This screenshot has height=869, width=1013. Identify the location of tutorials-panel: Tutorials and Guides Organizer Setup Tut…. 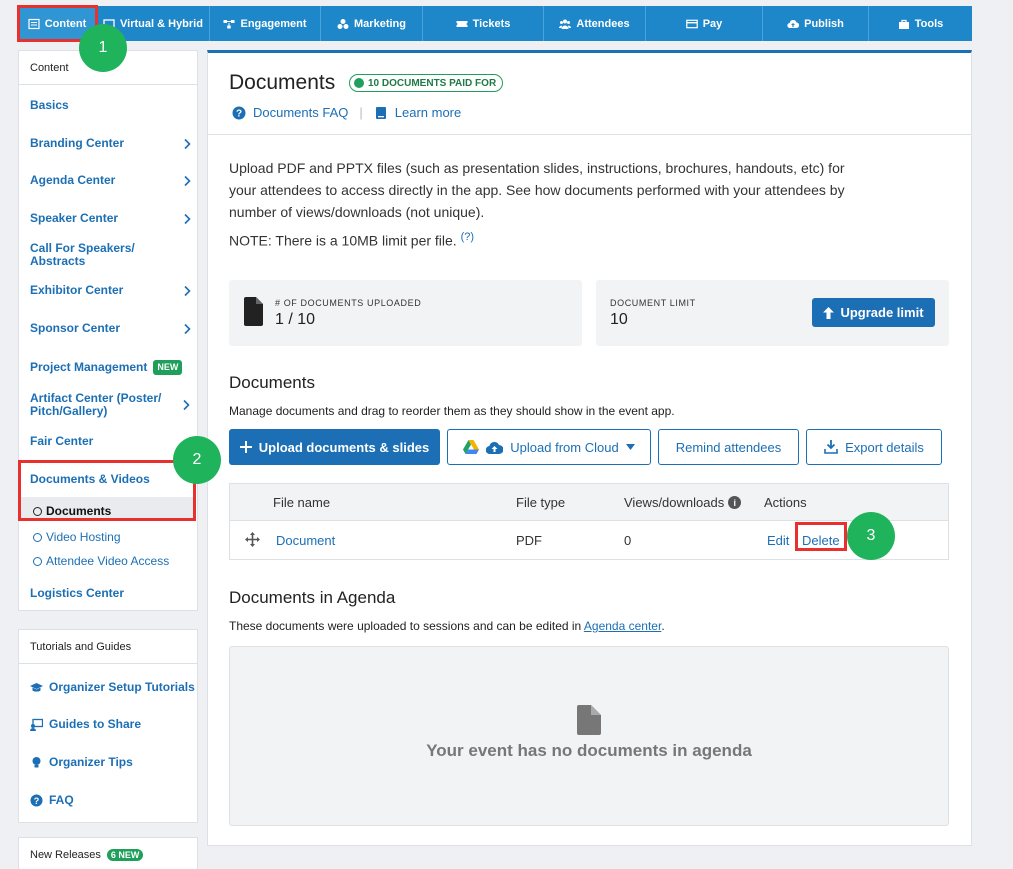
(108, 726).